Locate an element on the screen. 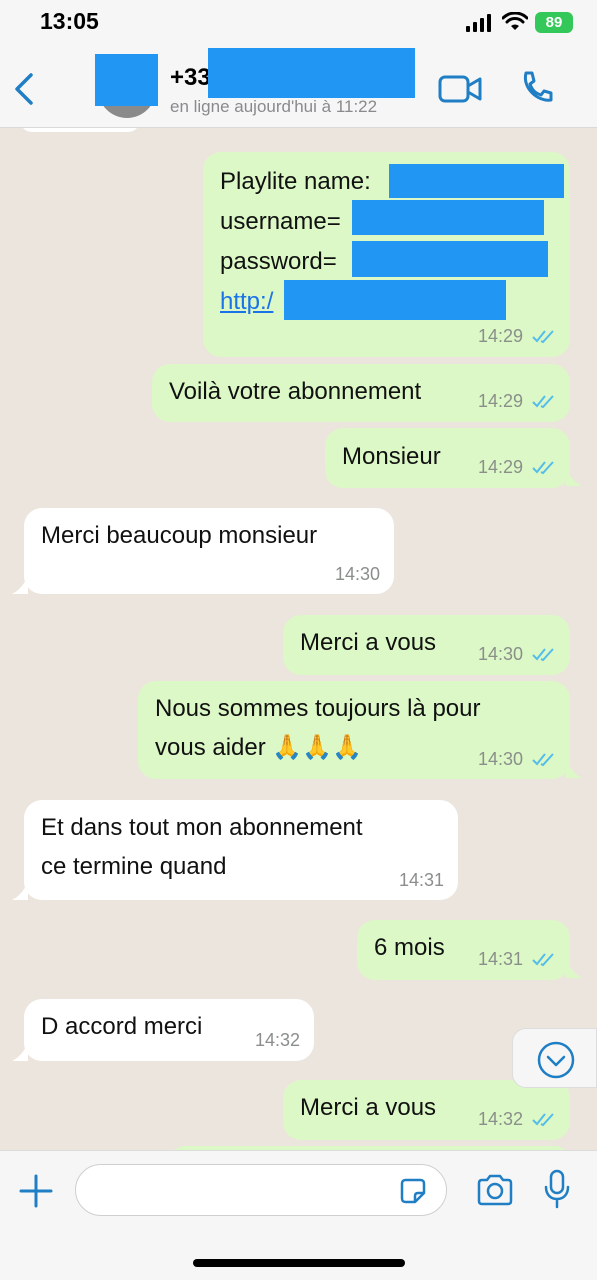 This screenshot has width=597, height=1280. message-bubble-partial is located at coordinates (80, 130).